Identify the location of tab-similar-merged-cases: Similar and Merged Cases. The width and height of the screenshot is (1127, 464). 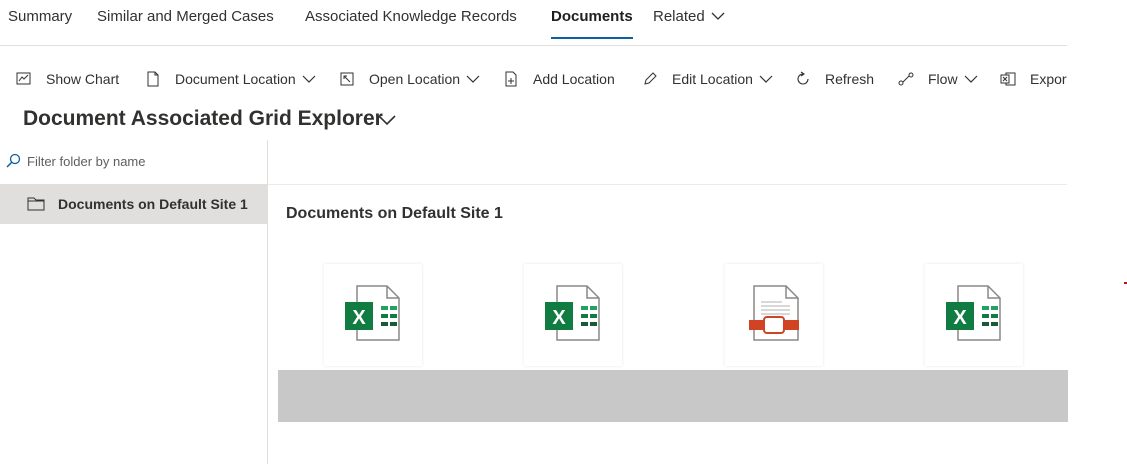
(185, 16).